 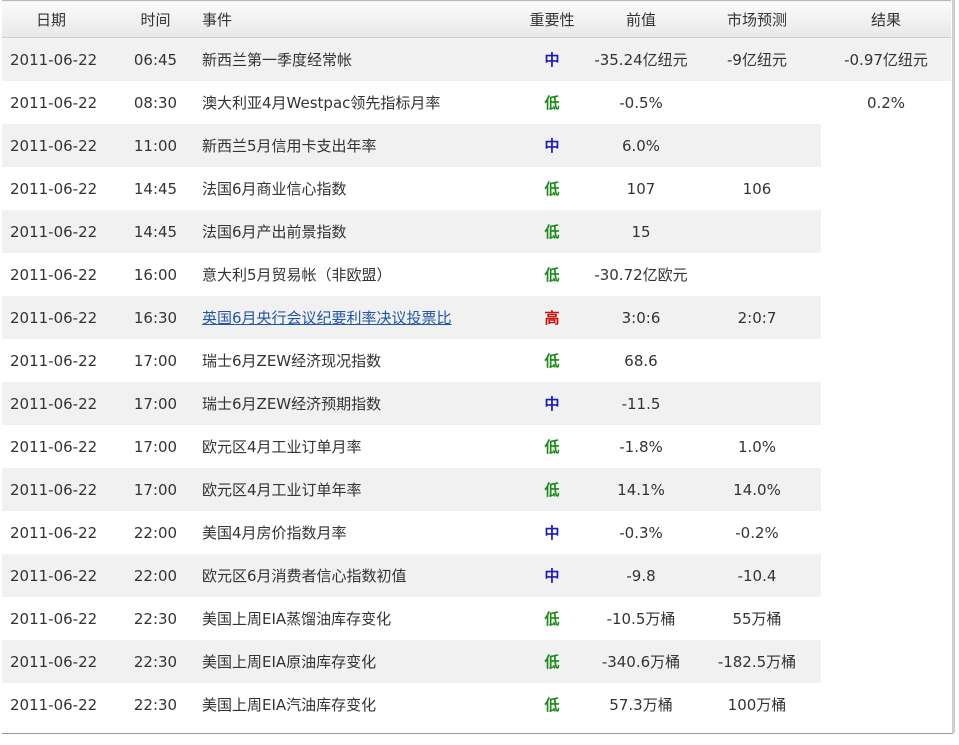 I want to click on row-event: 法国6月产出前景指数, so click(x=353, y=231).